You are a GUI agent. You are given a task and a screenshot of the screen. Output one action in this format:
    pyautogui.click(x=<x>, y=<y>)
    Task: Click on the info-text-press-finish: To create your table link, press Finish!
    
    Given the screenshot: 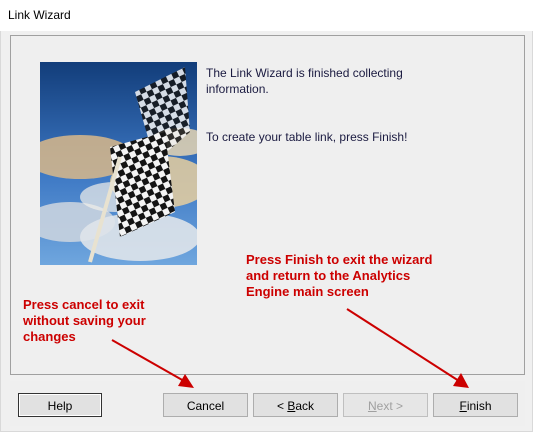 What is the action you would take?
    pyautogui.click(x=307, y=137)
    